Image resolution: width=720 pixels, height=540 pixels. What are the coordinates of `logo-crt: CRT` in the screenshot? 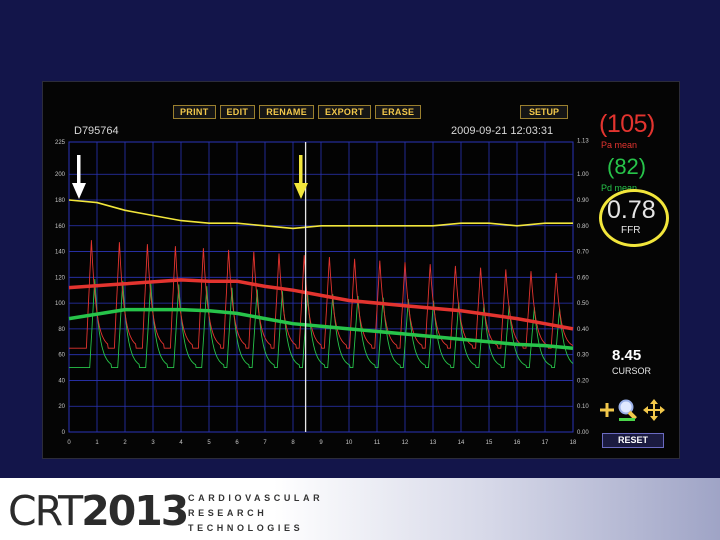 It's located at (45, 511).